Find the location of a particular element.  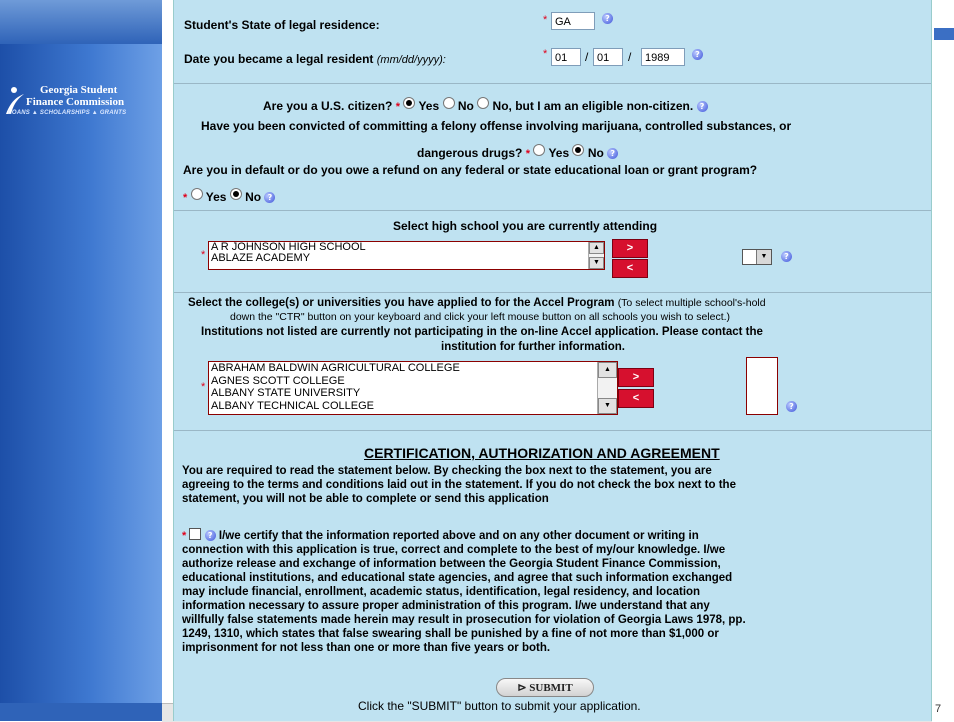

resident-month-input: 01 is located at coordinates (566, 57).